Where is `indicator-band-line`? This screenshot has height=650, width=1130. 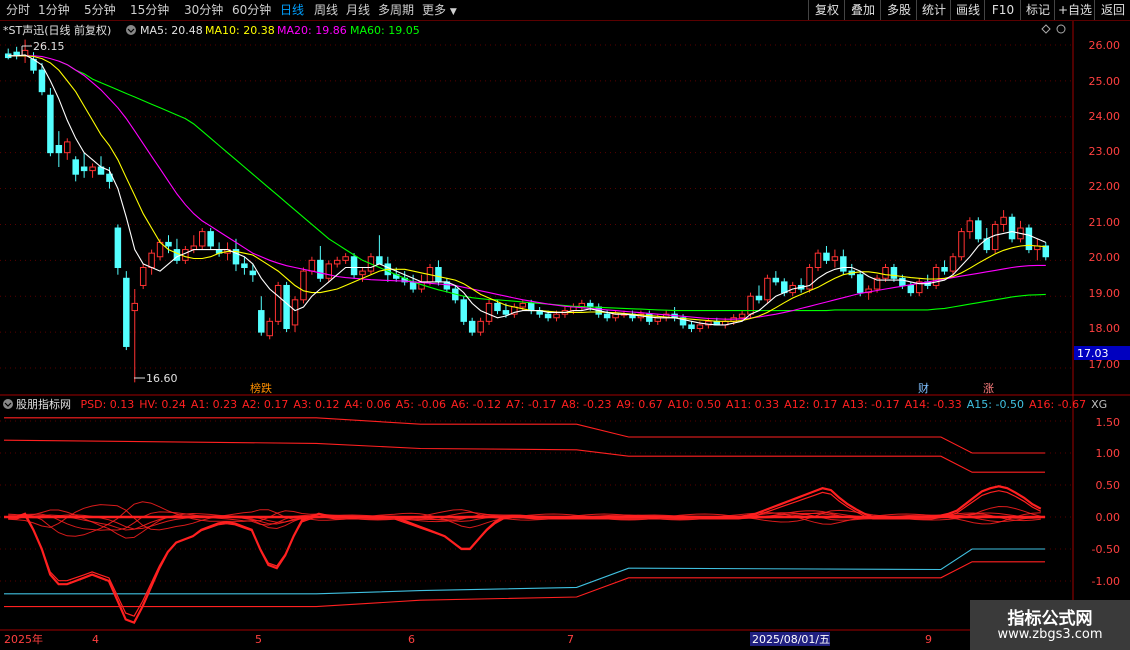 indicator-band-line is located at coordinates (524, 524).